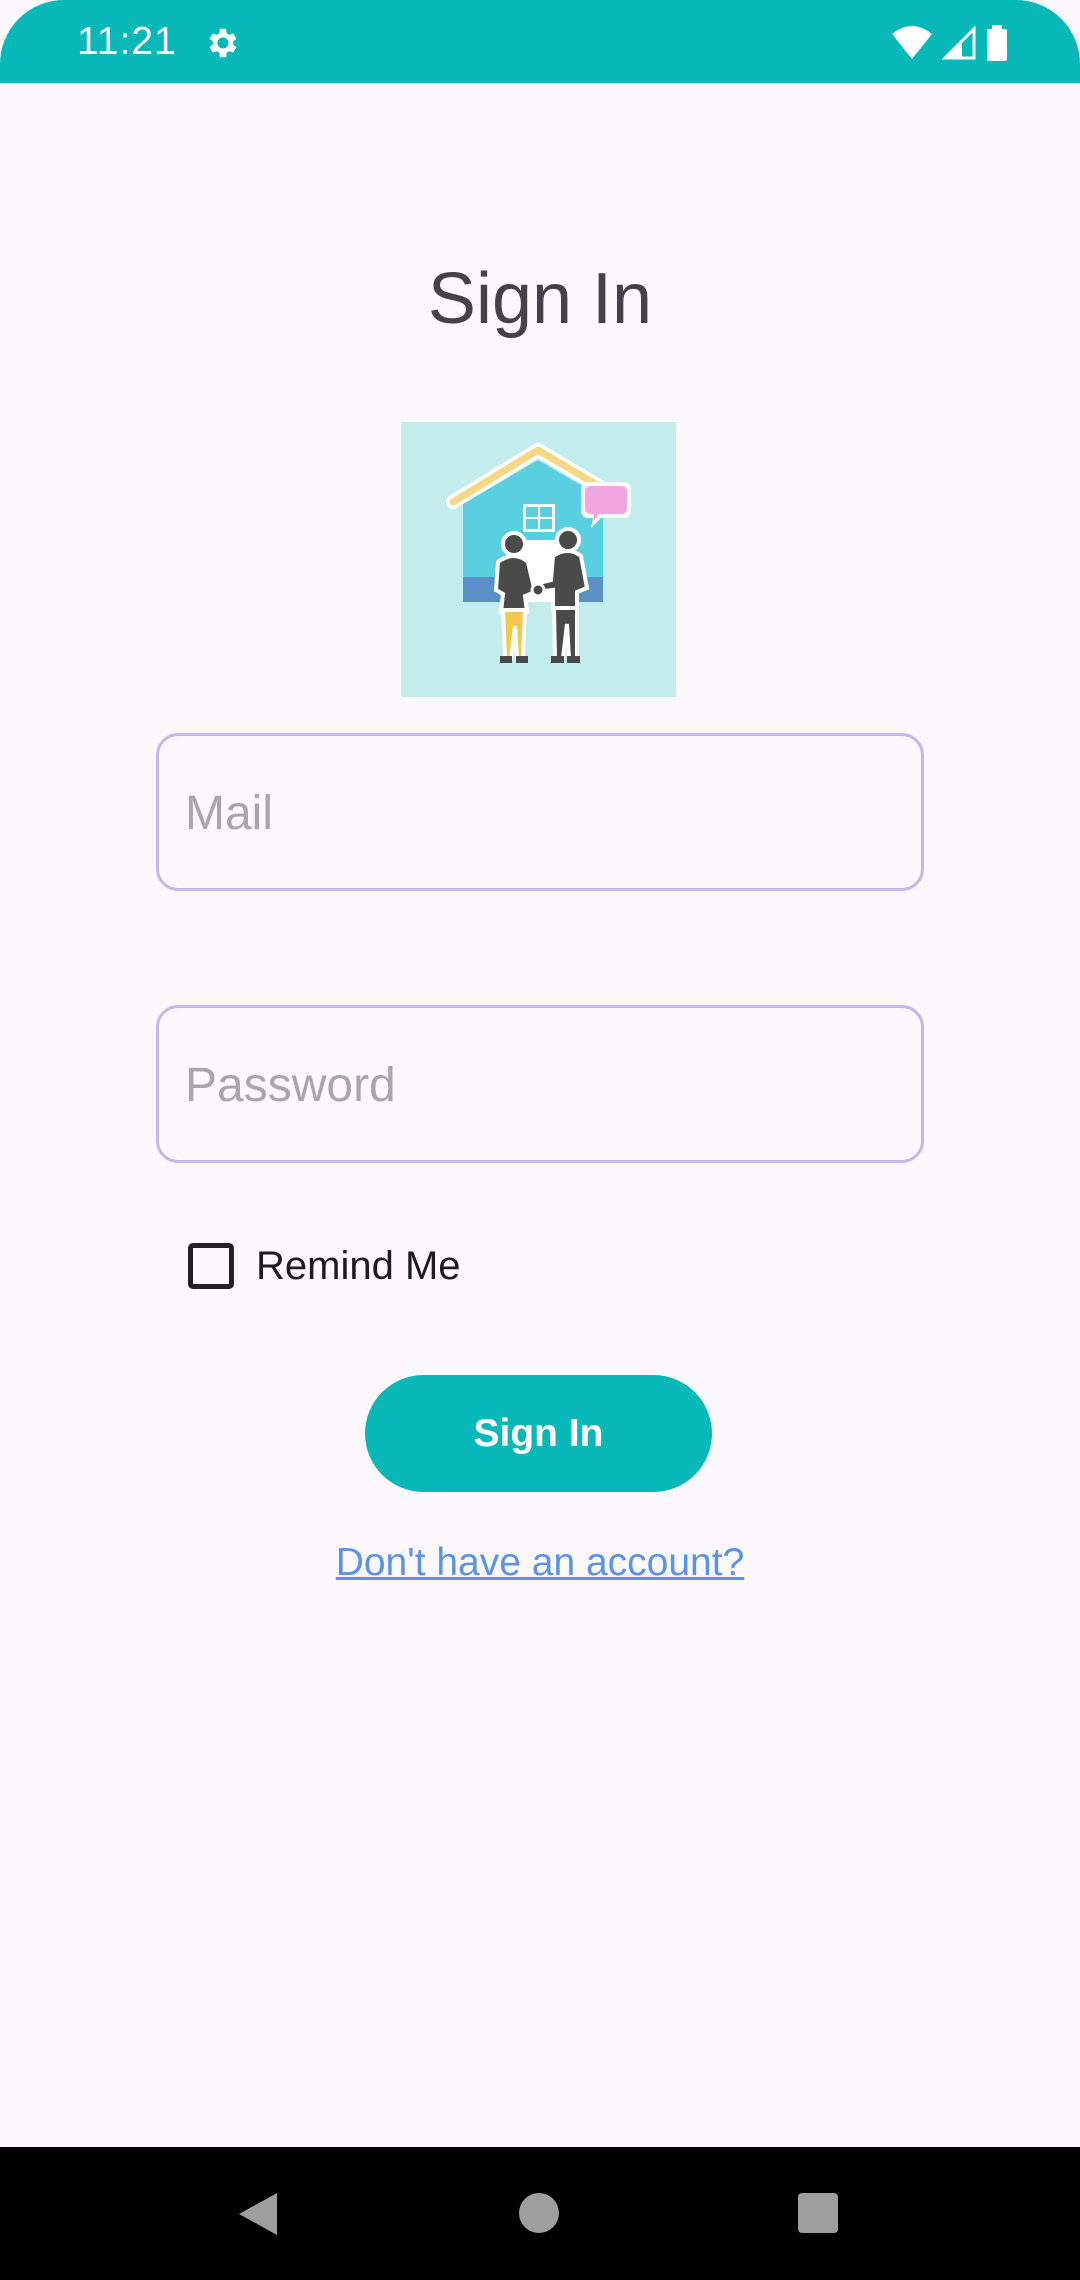 The width and height of the screenshot is (1080, 2280). I want to click on password-input, so click(545, 1085).